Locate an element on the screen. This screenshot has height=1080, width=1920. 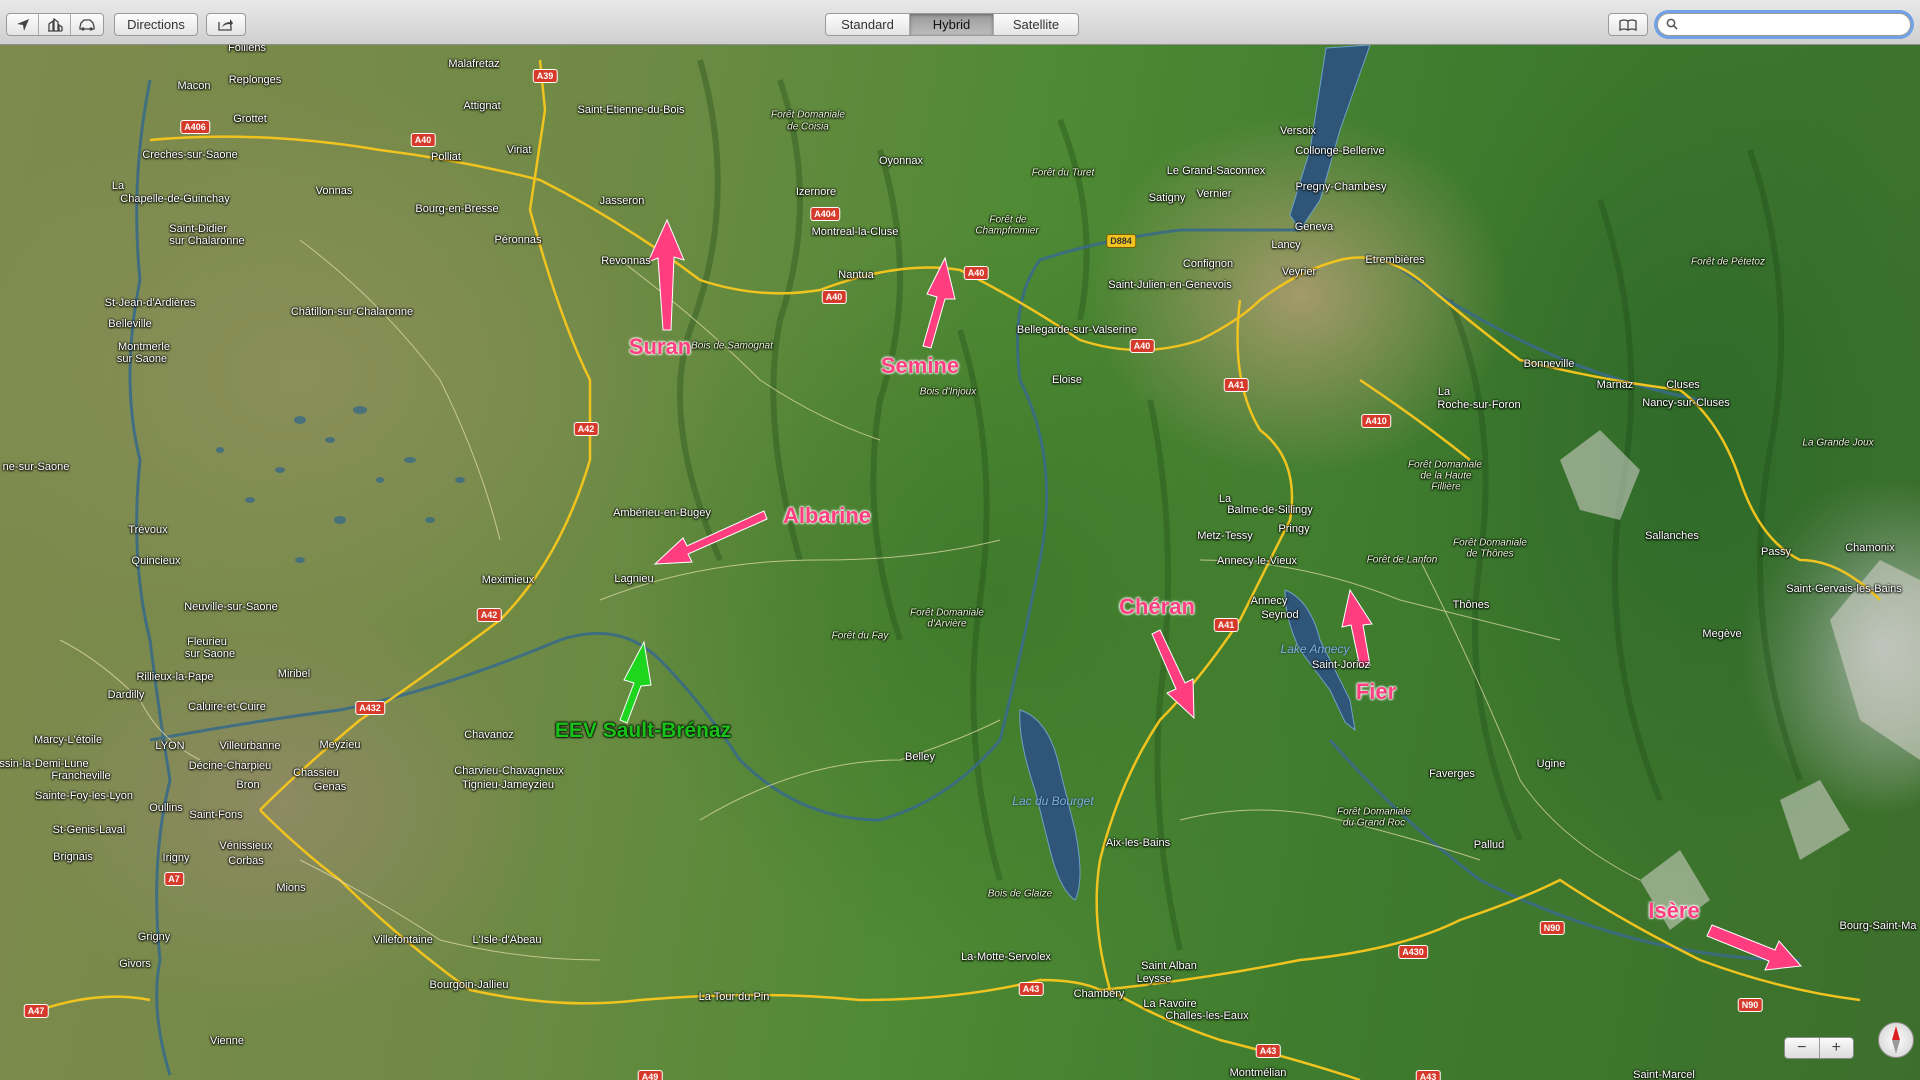
road-shield: A406 is located at coordinates (195, 127).